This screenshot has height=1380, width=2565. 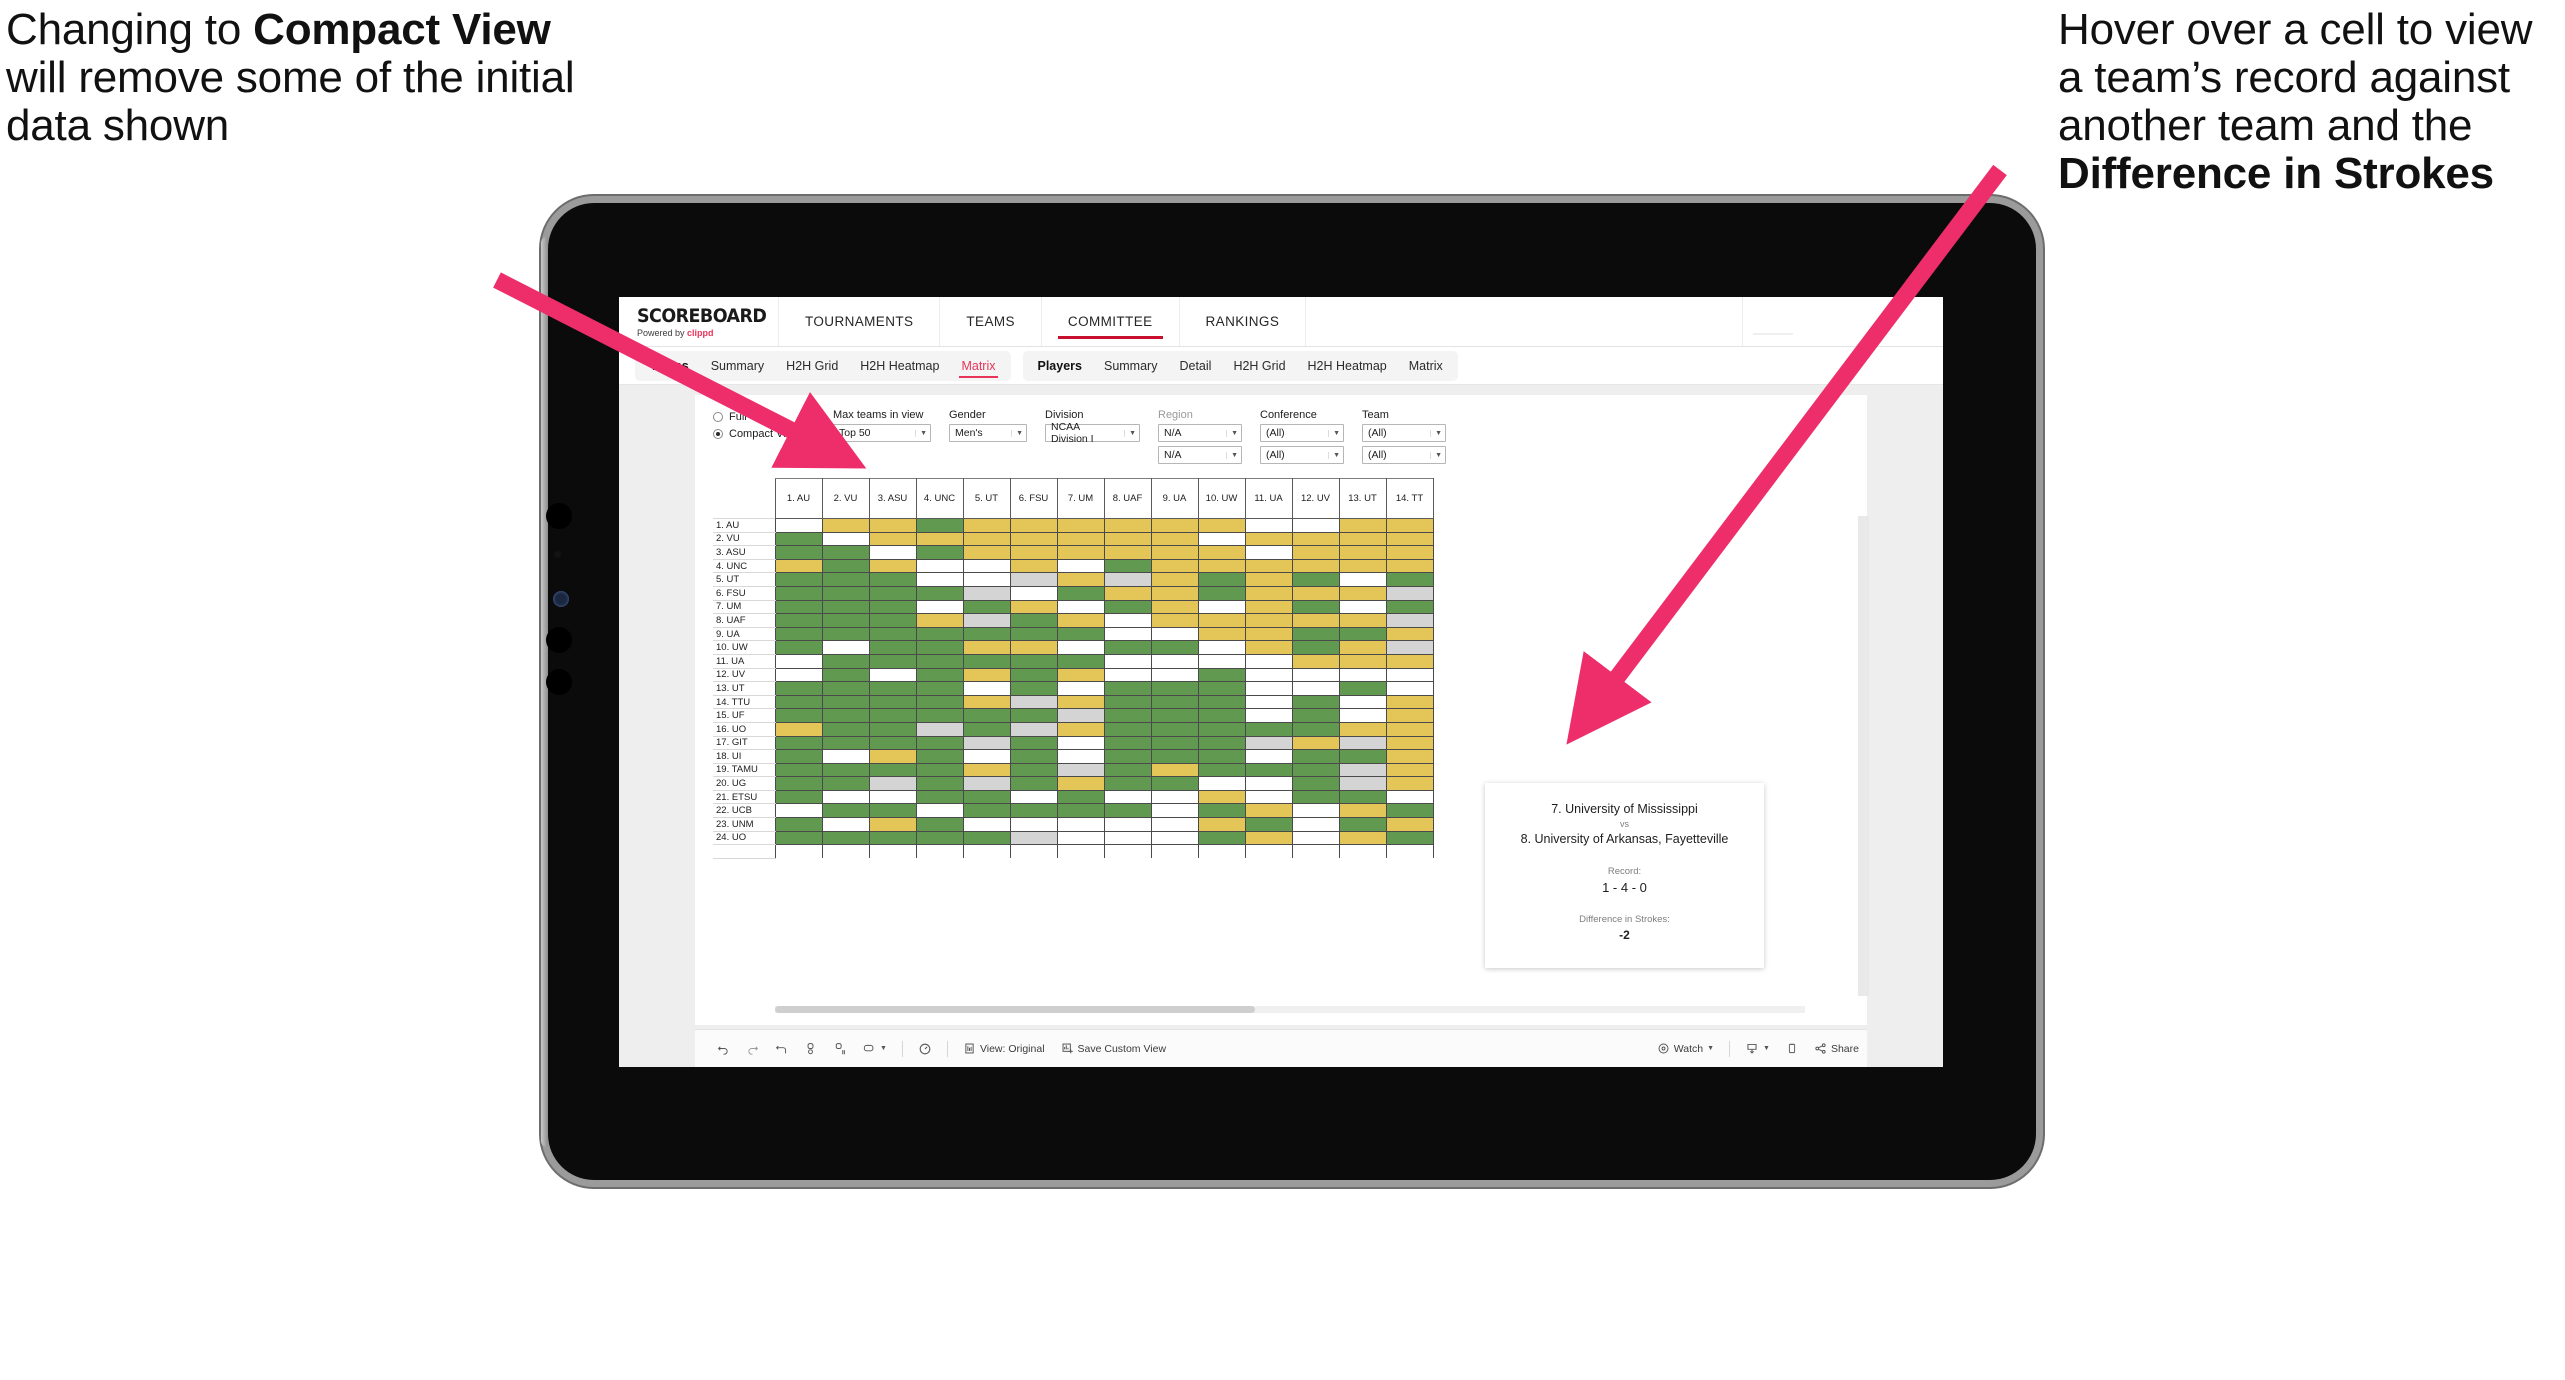 What do you see at coordinates (1114, 1048) in the screenshot?
I see `save-custom-view-button: Save Custom View` at bounding box center [1114, 1048].